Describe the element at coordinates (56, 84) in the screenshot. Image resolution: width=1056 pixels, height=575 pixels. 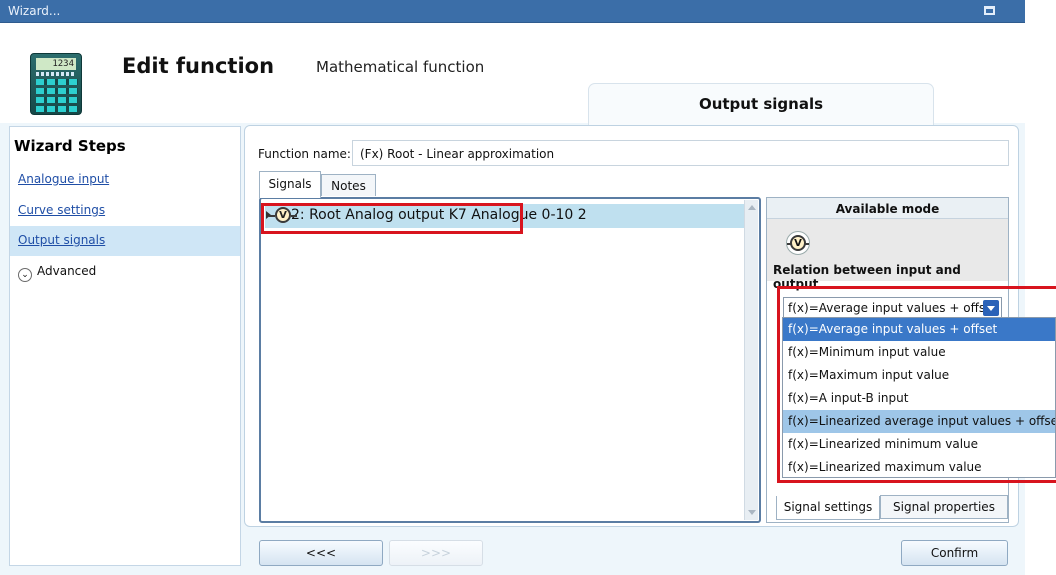
I see `calculator-icon: 1234` at that location.